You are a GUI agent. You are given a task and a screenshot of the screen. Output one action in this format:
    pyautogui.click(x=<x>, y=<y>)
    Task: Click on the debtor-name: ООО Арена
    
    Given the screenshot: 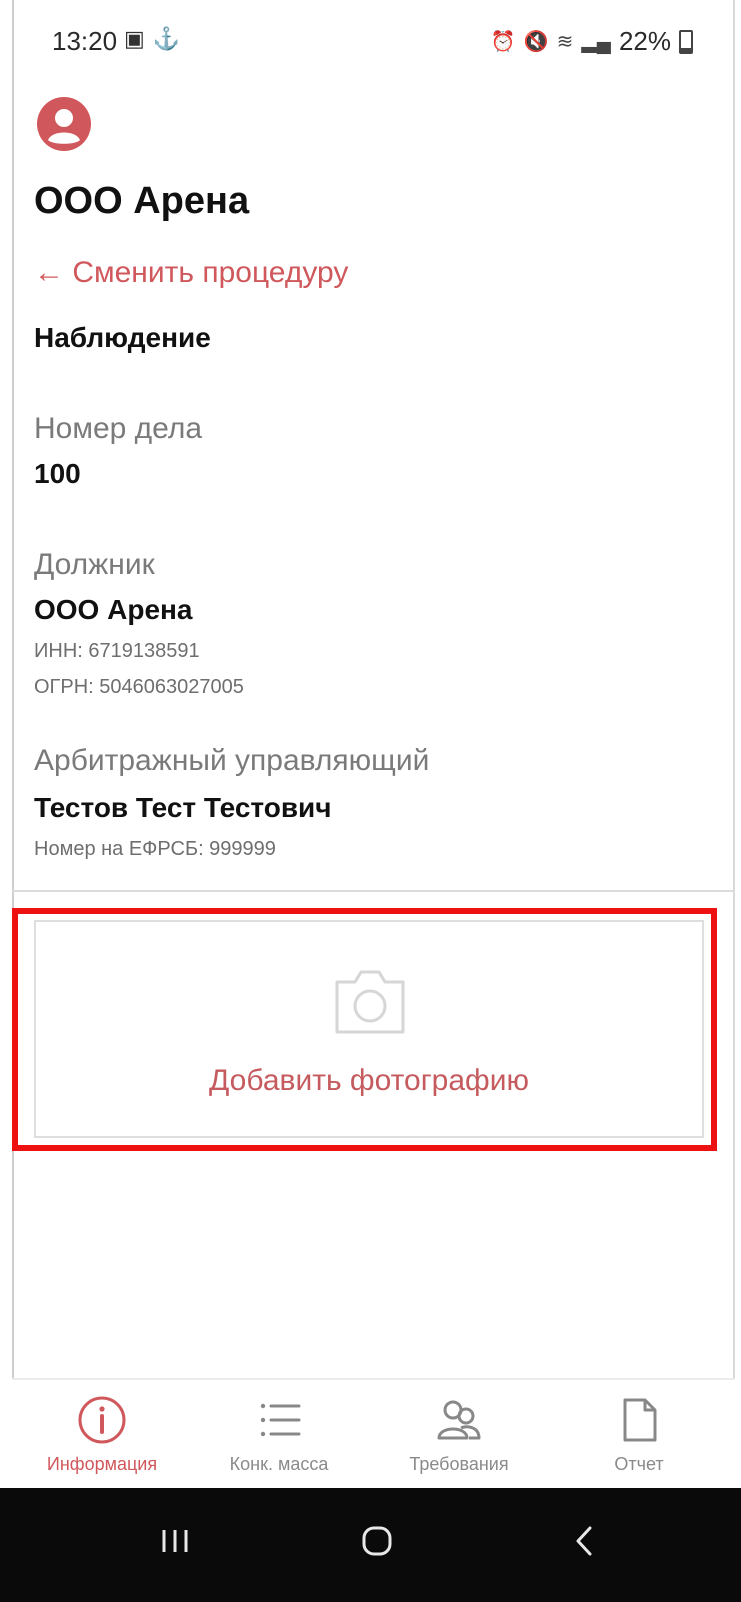 What is the action you would take?
    pyautogui.click(x=113, y=609)
    